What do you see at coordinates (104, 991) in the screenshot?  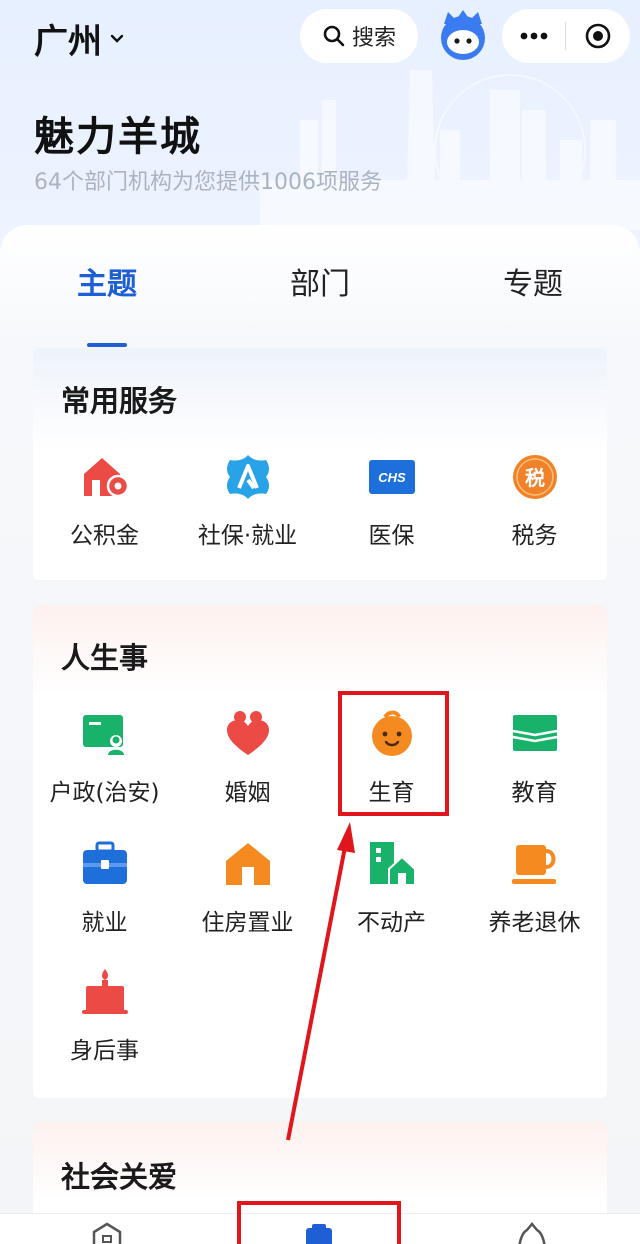 I see `candle-icon` at bounding box center [104, 991].